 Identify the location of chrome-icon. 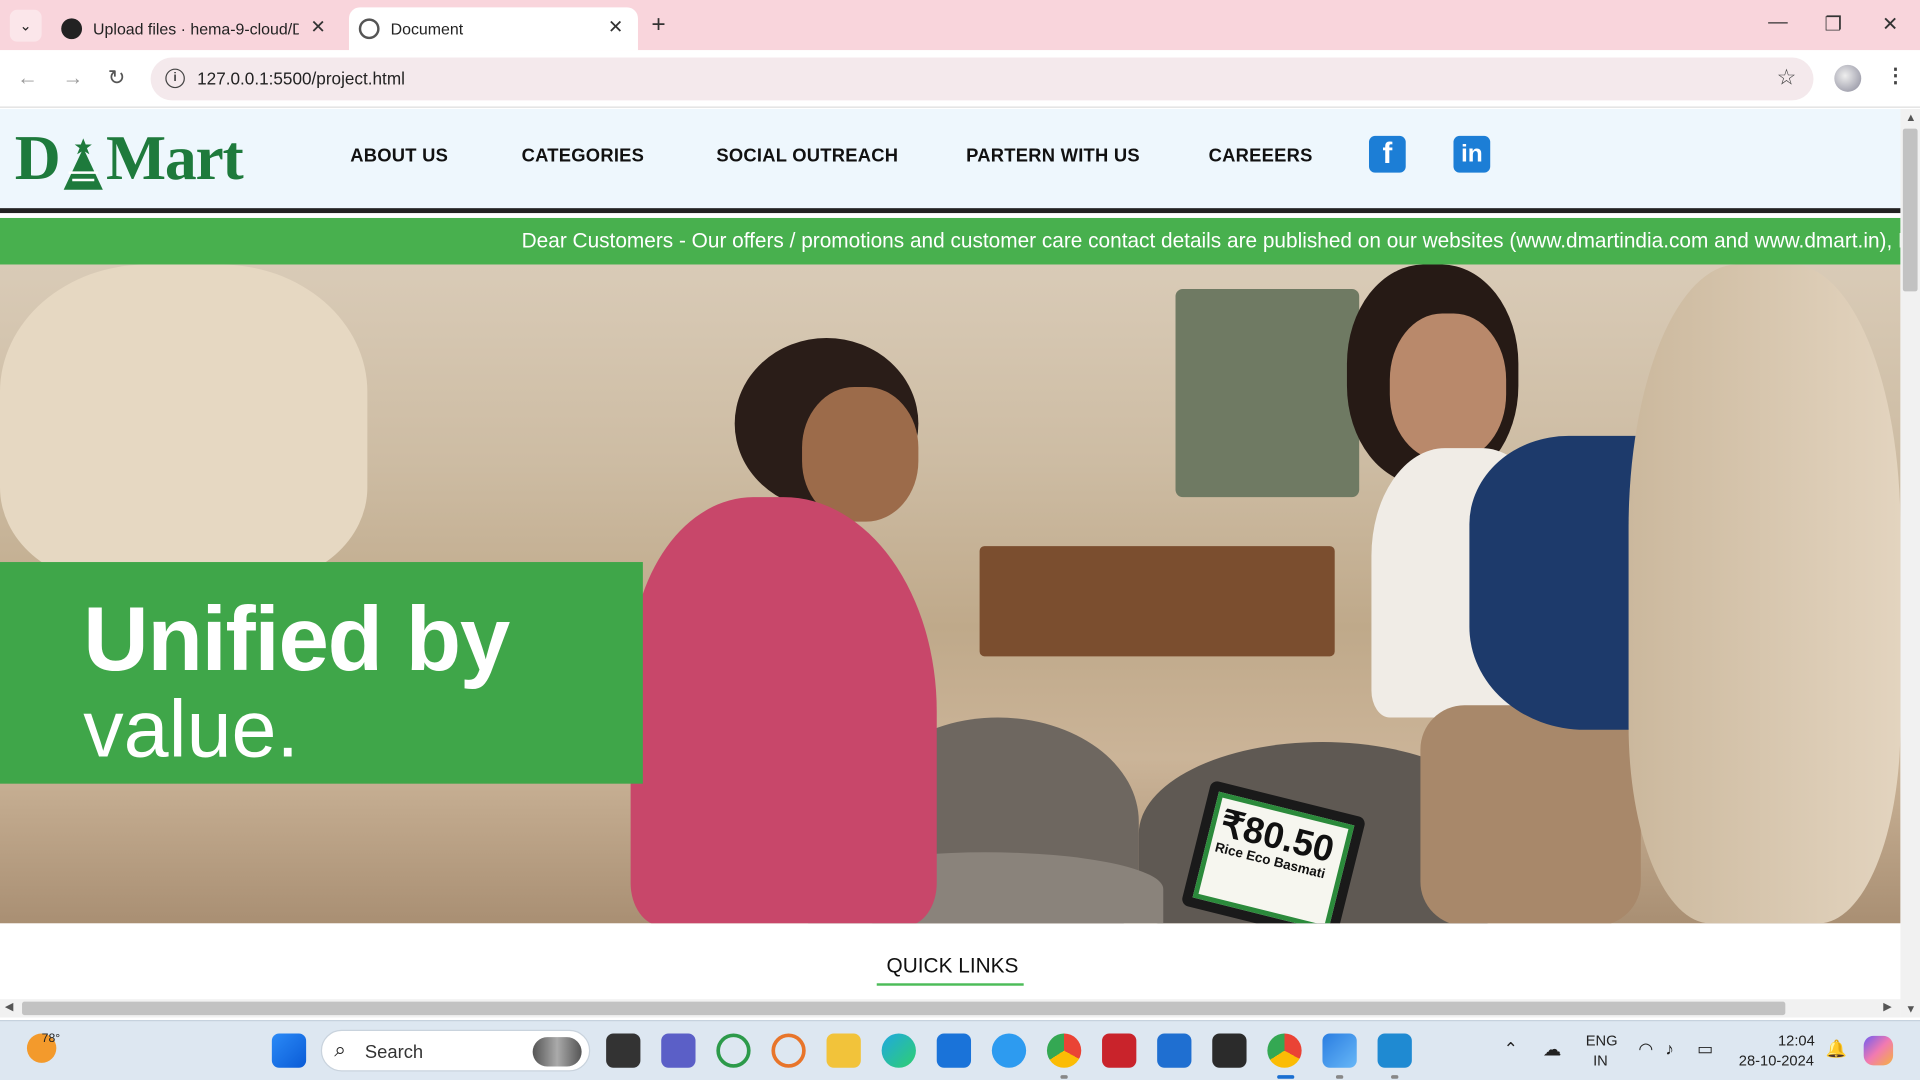
(1064, 1050).